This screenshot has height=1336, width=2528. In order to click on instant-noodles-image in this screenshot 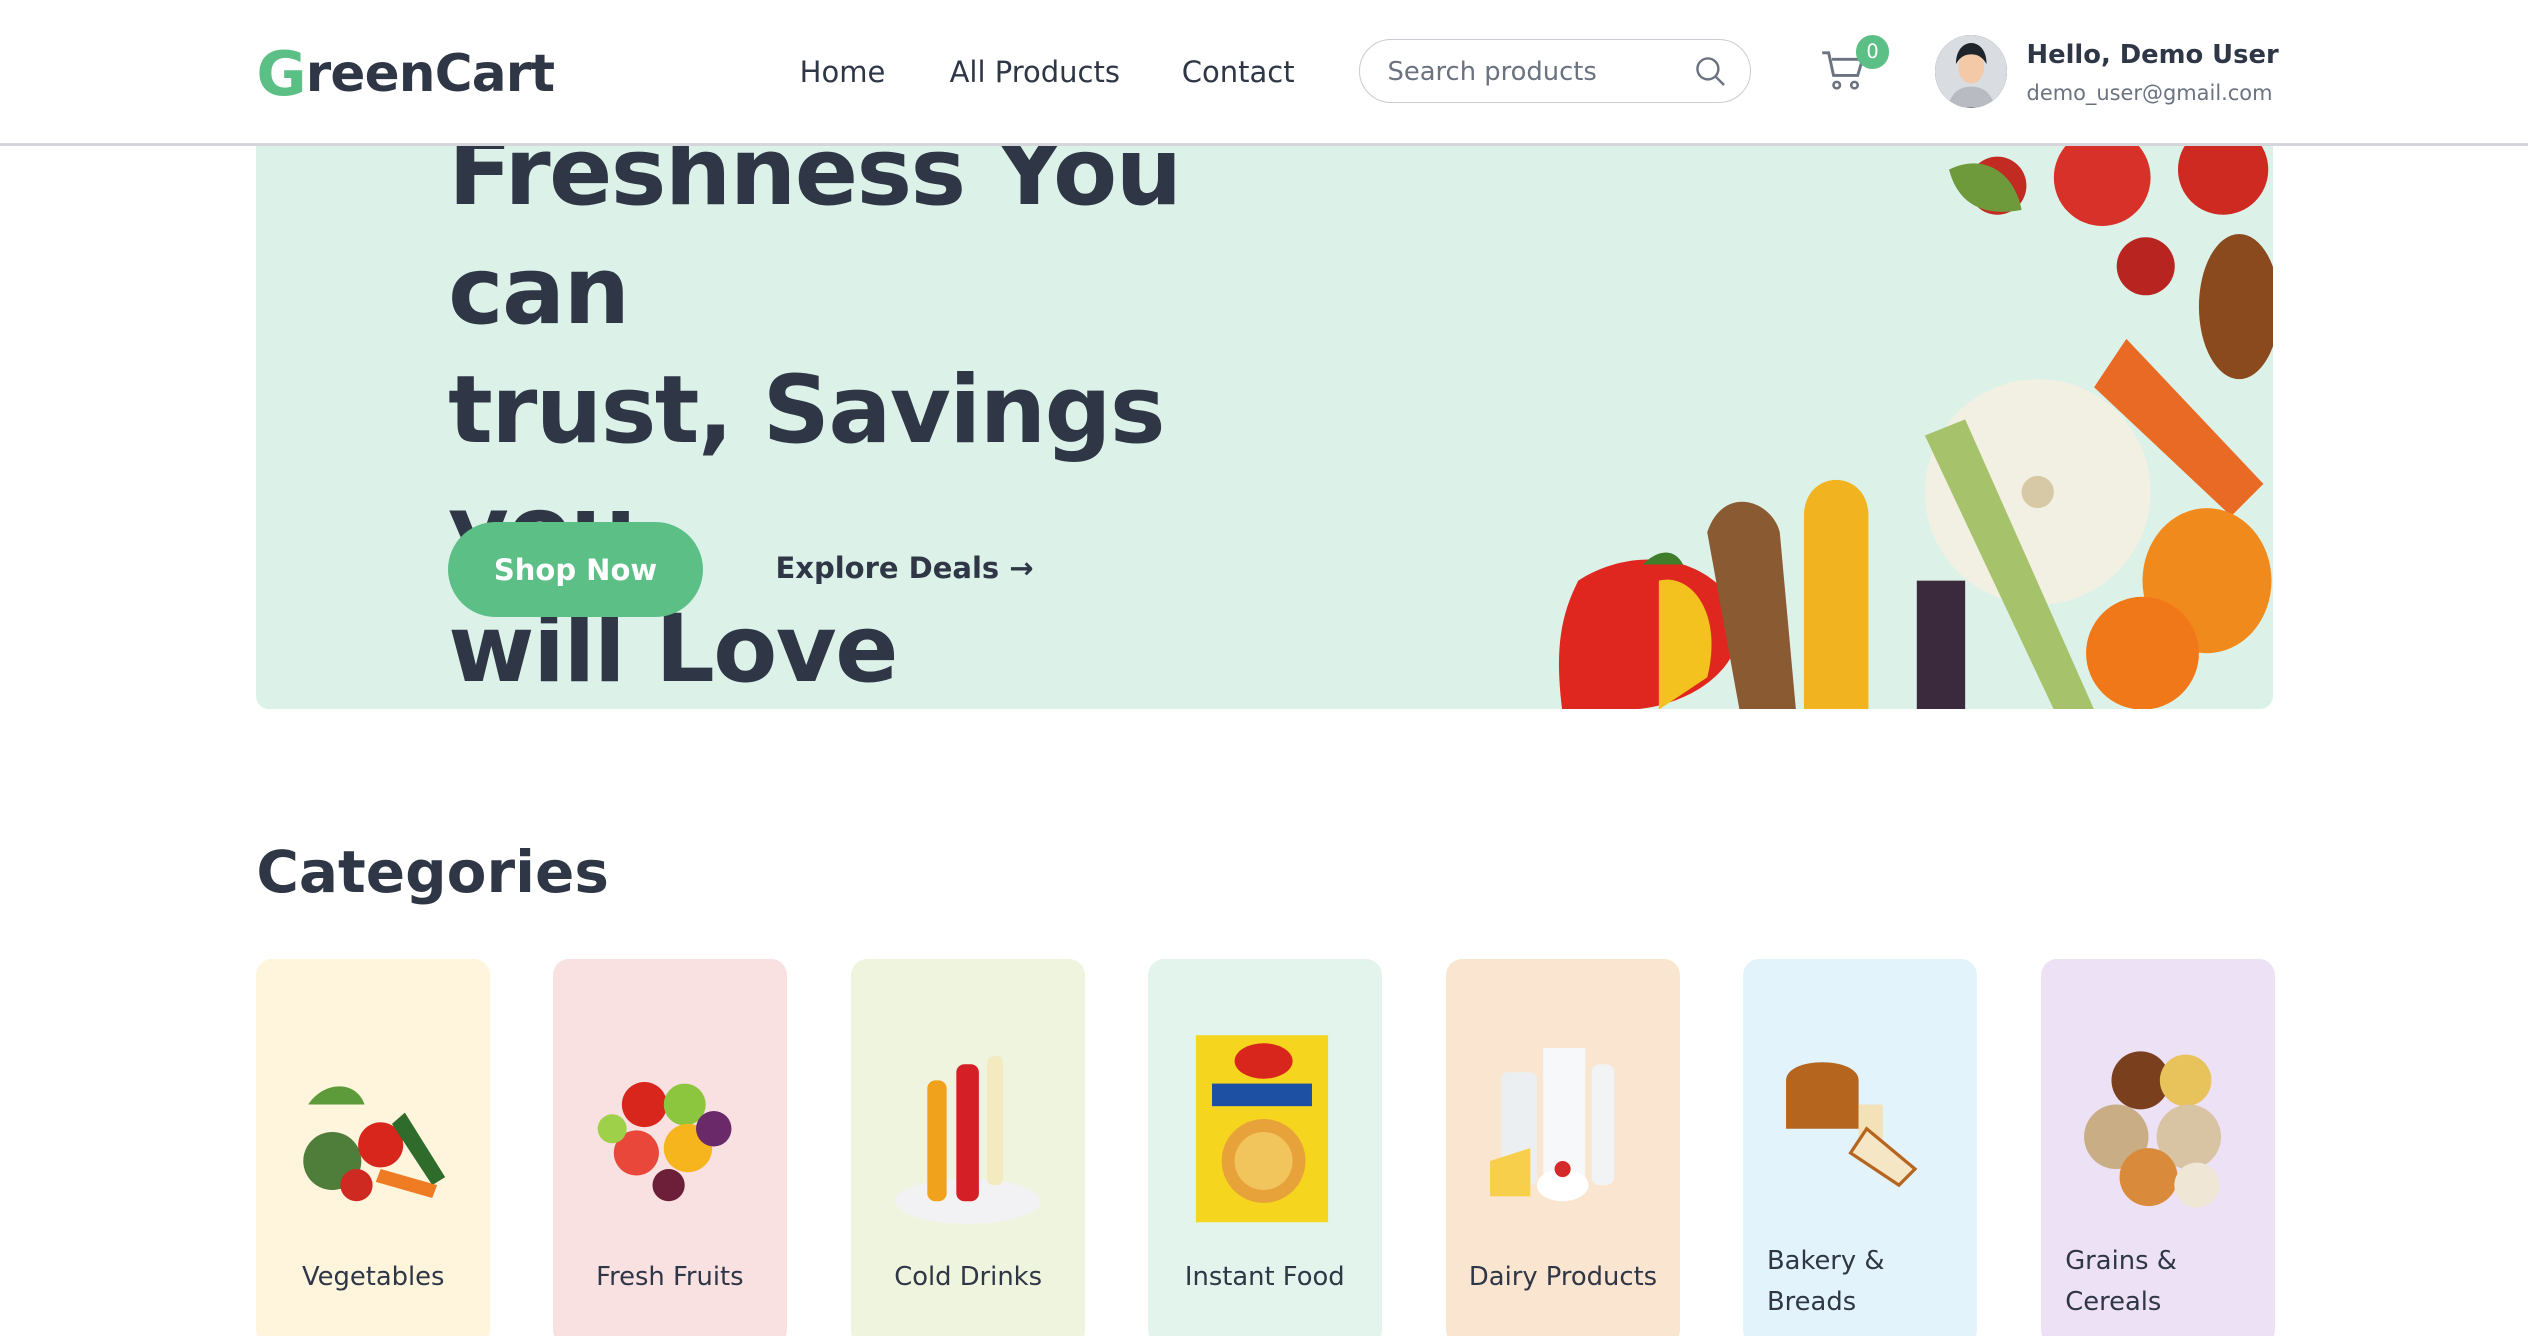, I will do `click(1262, 1129)`.